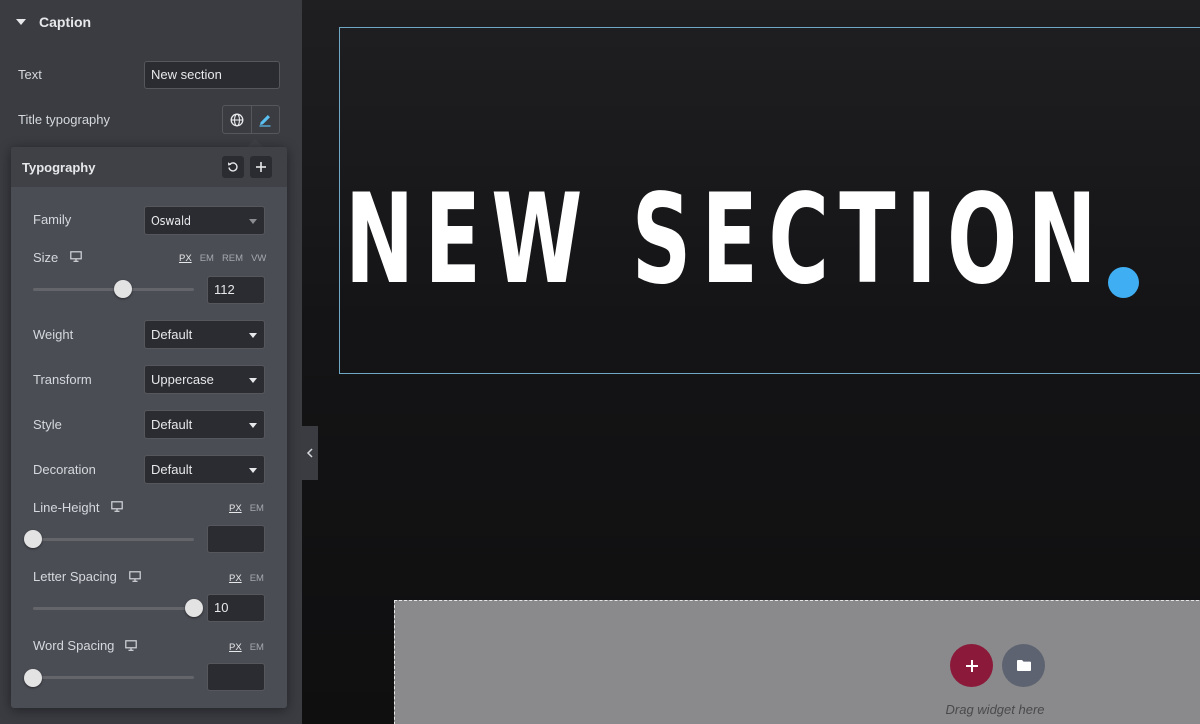  What do you see at coordinates (236, 290) in the screenshot?
I see `size-input: 112` at bounding box center [236, 290].